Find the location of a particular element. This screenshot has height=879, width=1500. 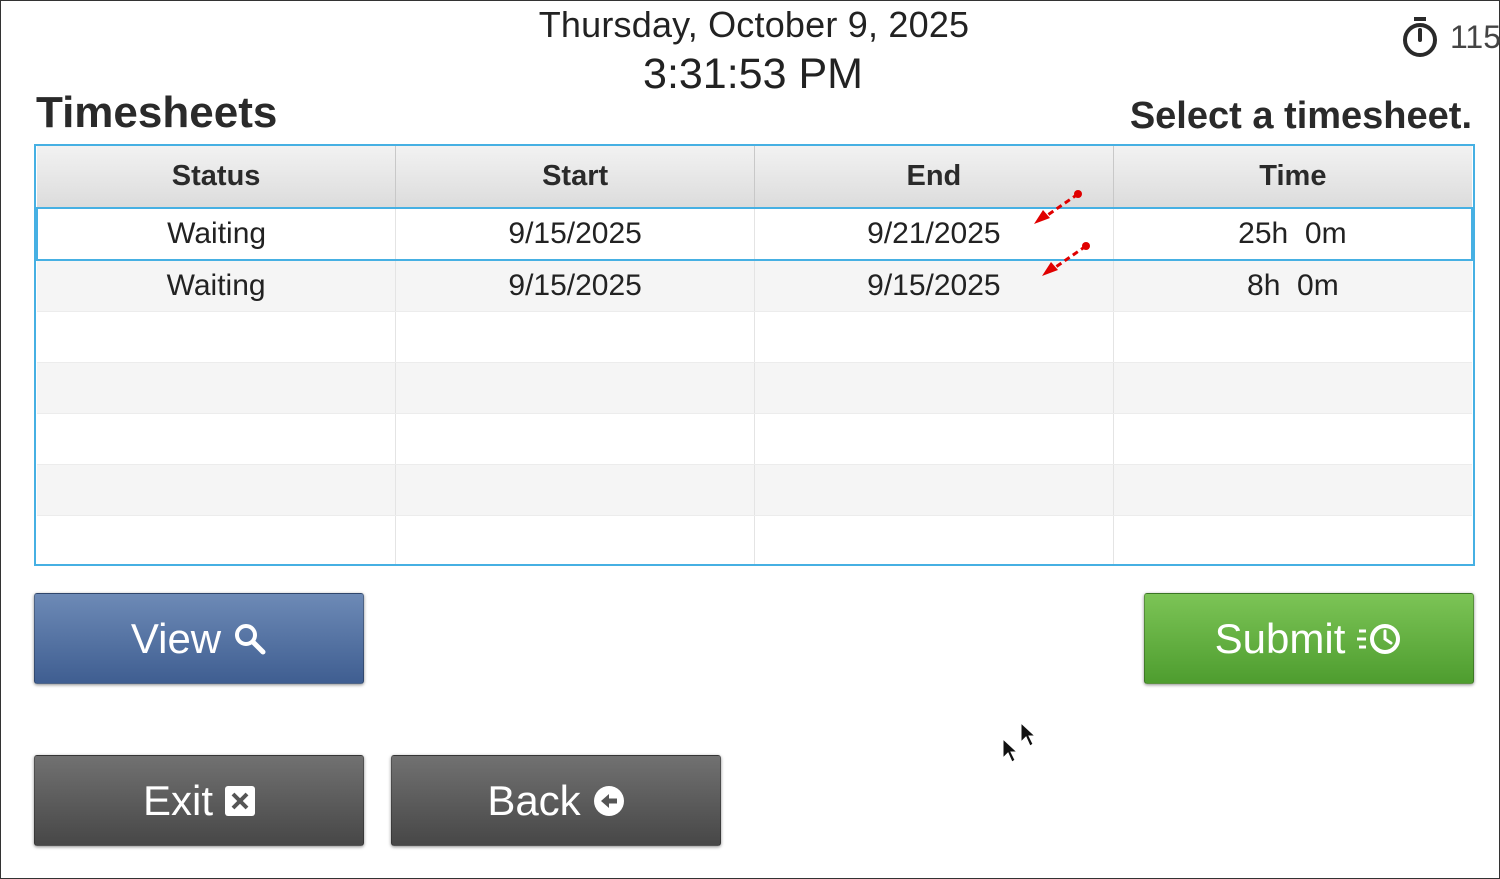

stopwatch-icon is located at coordinates (1420, 37).